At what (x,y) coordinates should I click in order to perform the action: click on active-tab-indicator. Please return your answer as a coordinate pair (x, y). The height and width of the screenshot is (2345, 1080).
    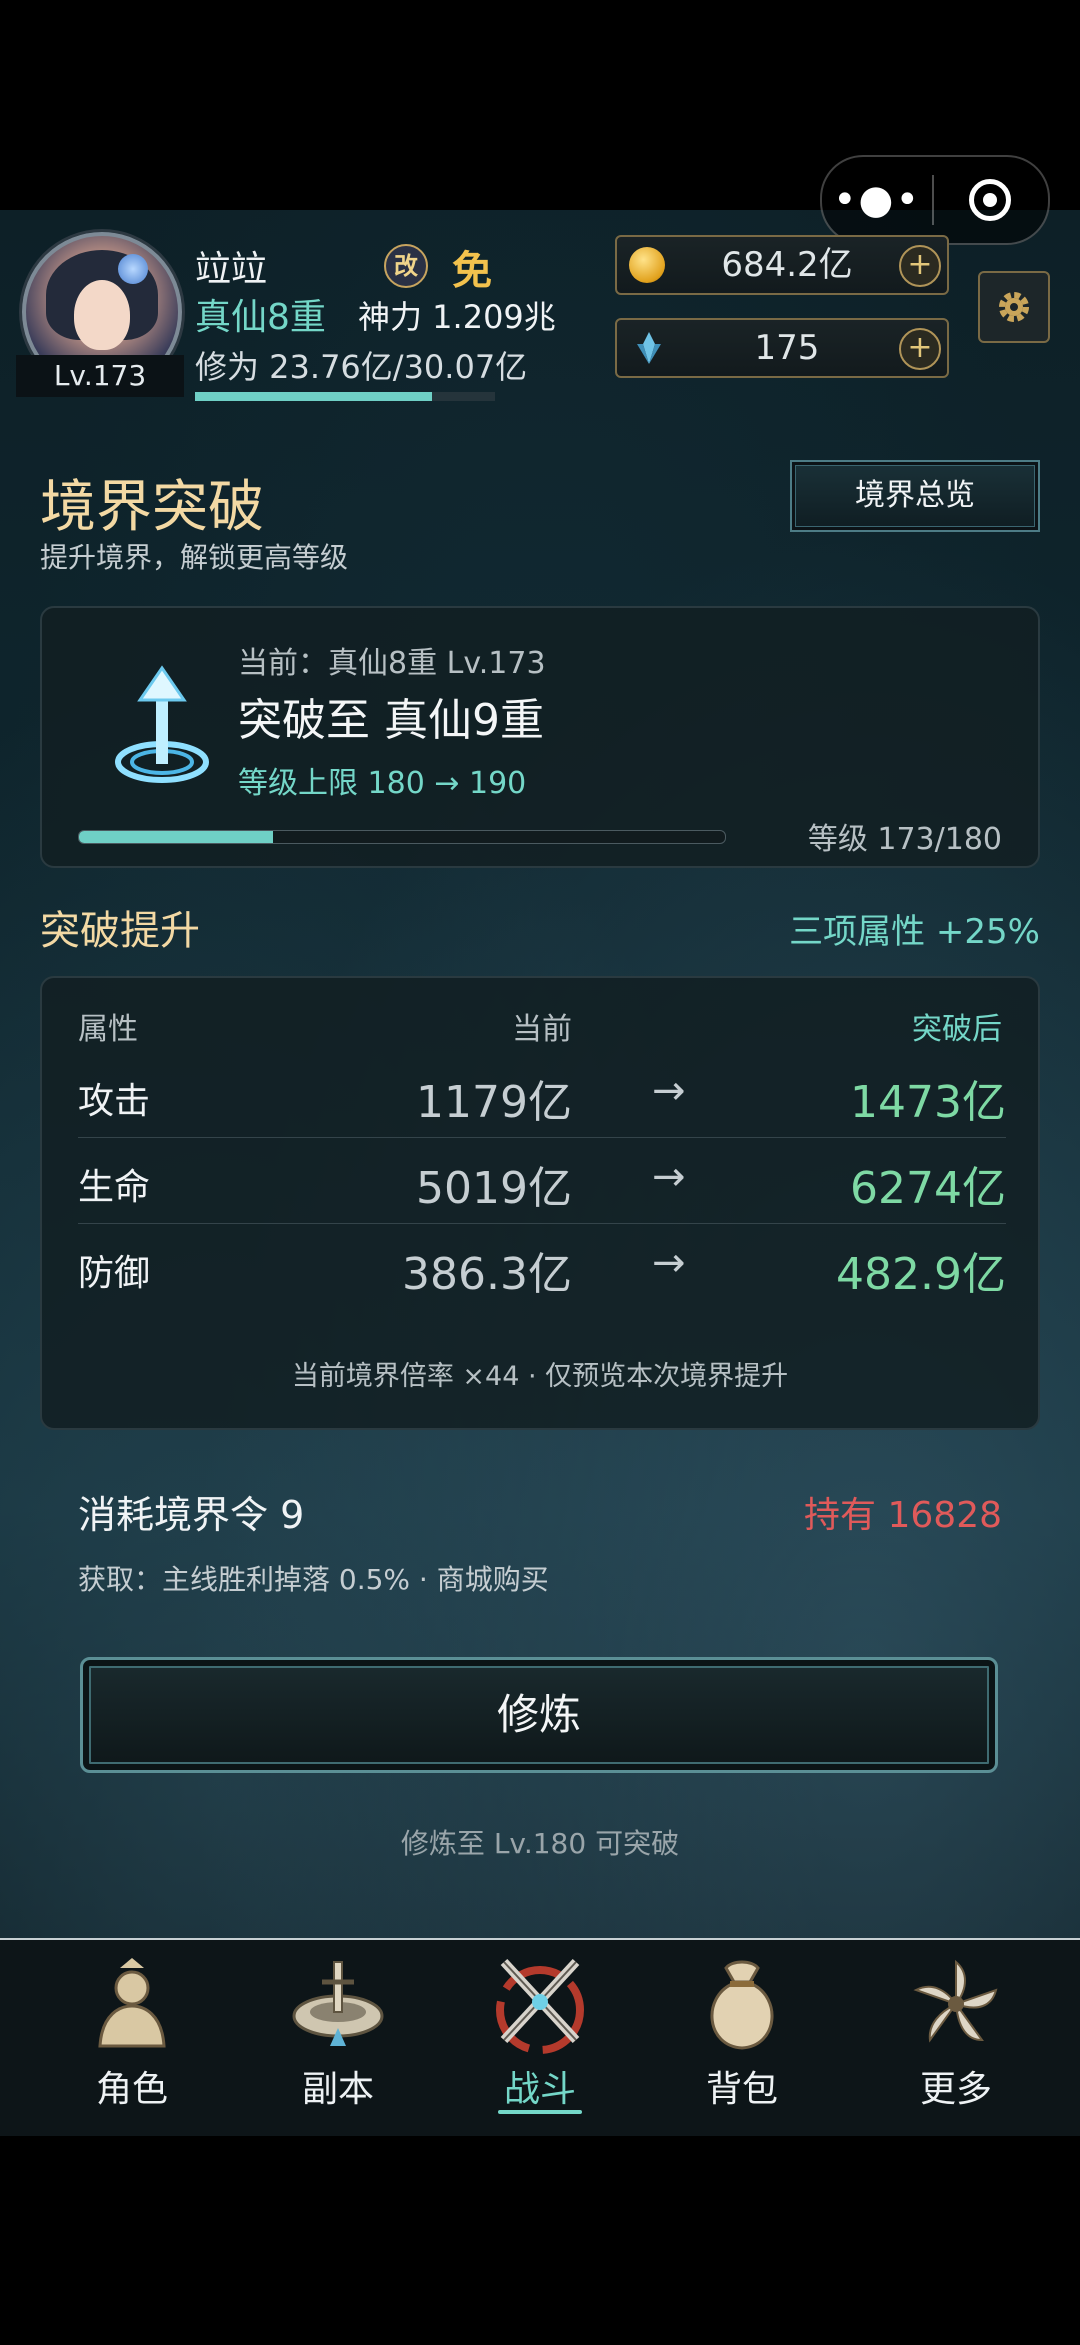
    Looking at the image, I should click on (540, 2112).